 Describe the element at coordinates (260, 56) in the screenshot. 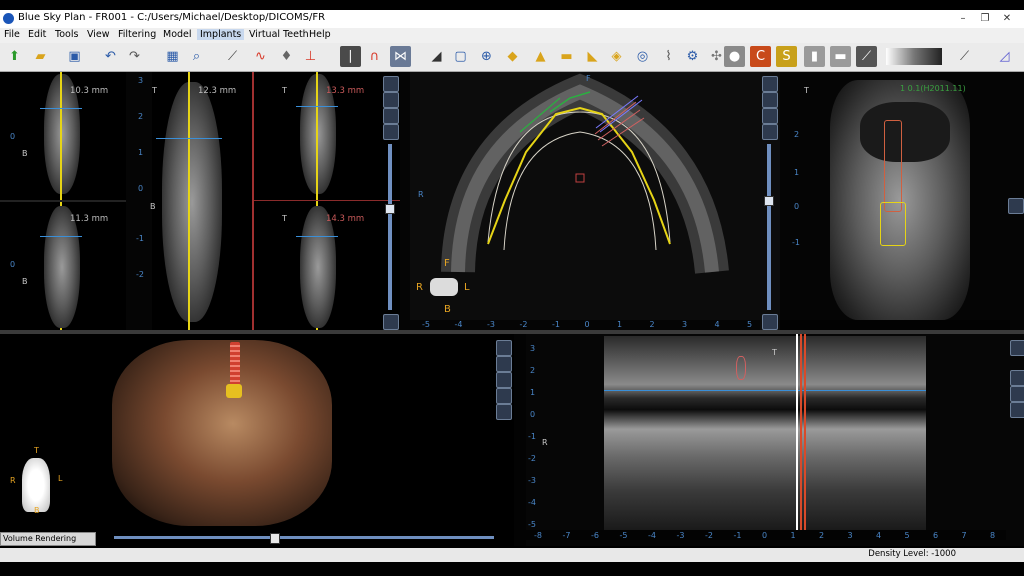

I see `nerve-icon: ∿` at that location.